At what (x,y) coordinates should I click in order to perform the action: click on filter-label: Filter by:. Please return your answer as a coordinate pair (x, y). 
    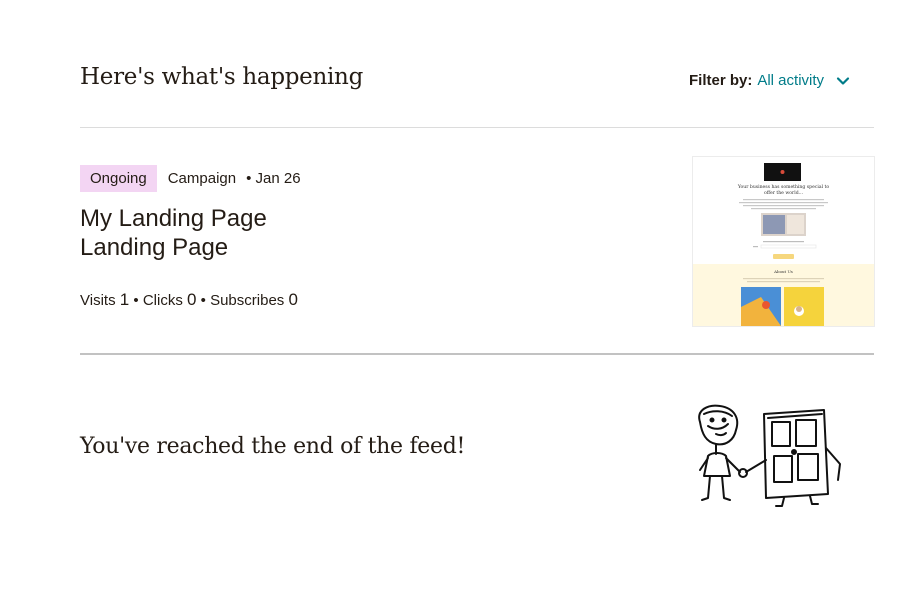
    Looking at the image, I should click on (721, 80).